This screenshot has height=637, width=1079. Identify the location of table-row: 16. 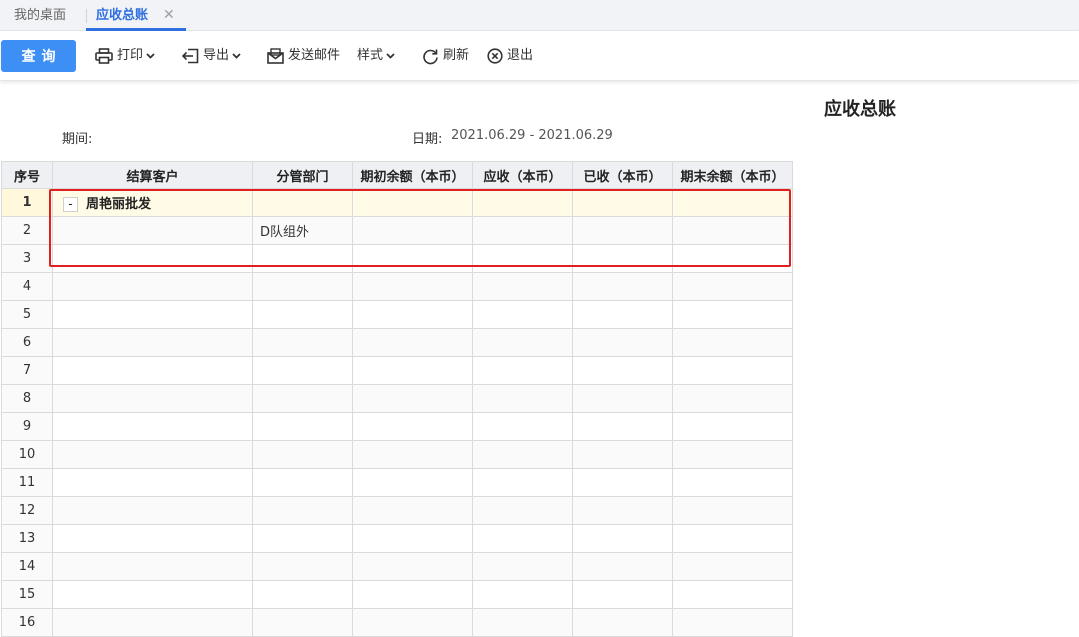
(397, 622).